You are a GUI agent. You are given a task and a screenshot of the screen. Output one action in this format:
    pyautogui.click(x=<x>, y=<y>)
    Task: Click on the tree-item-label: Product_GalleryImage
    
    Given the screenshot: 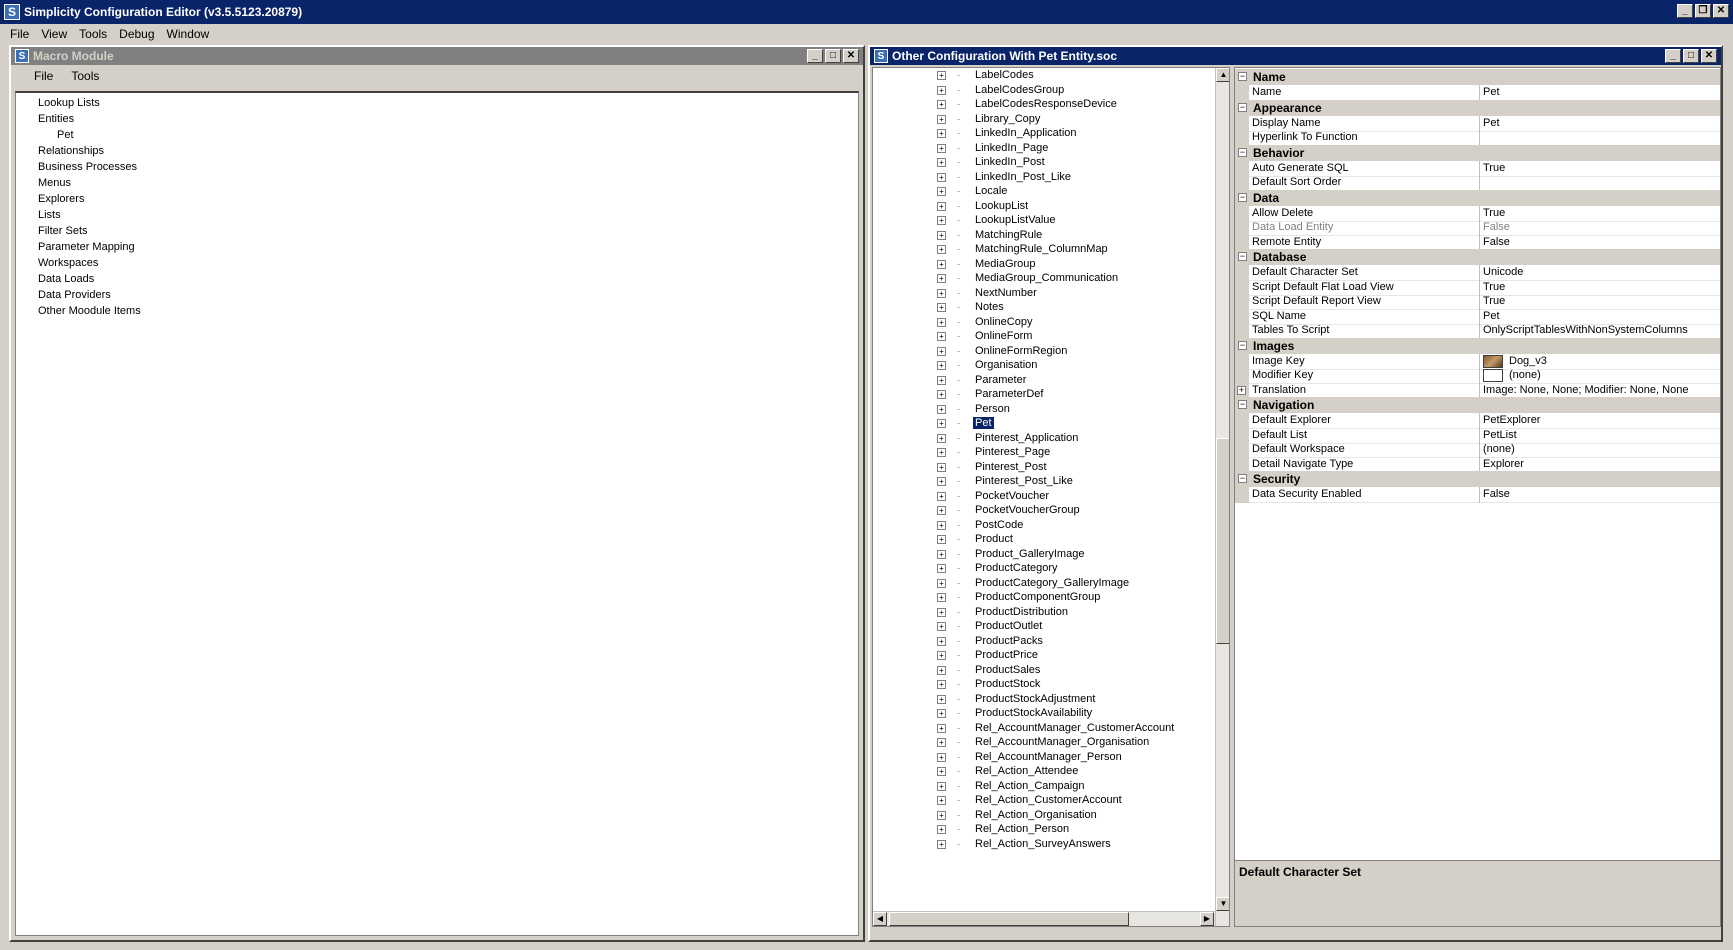 What is the action you would take?
    pyautogui.click(x=1029, y=554)
    